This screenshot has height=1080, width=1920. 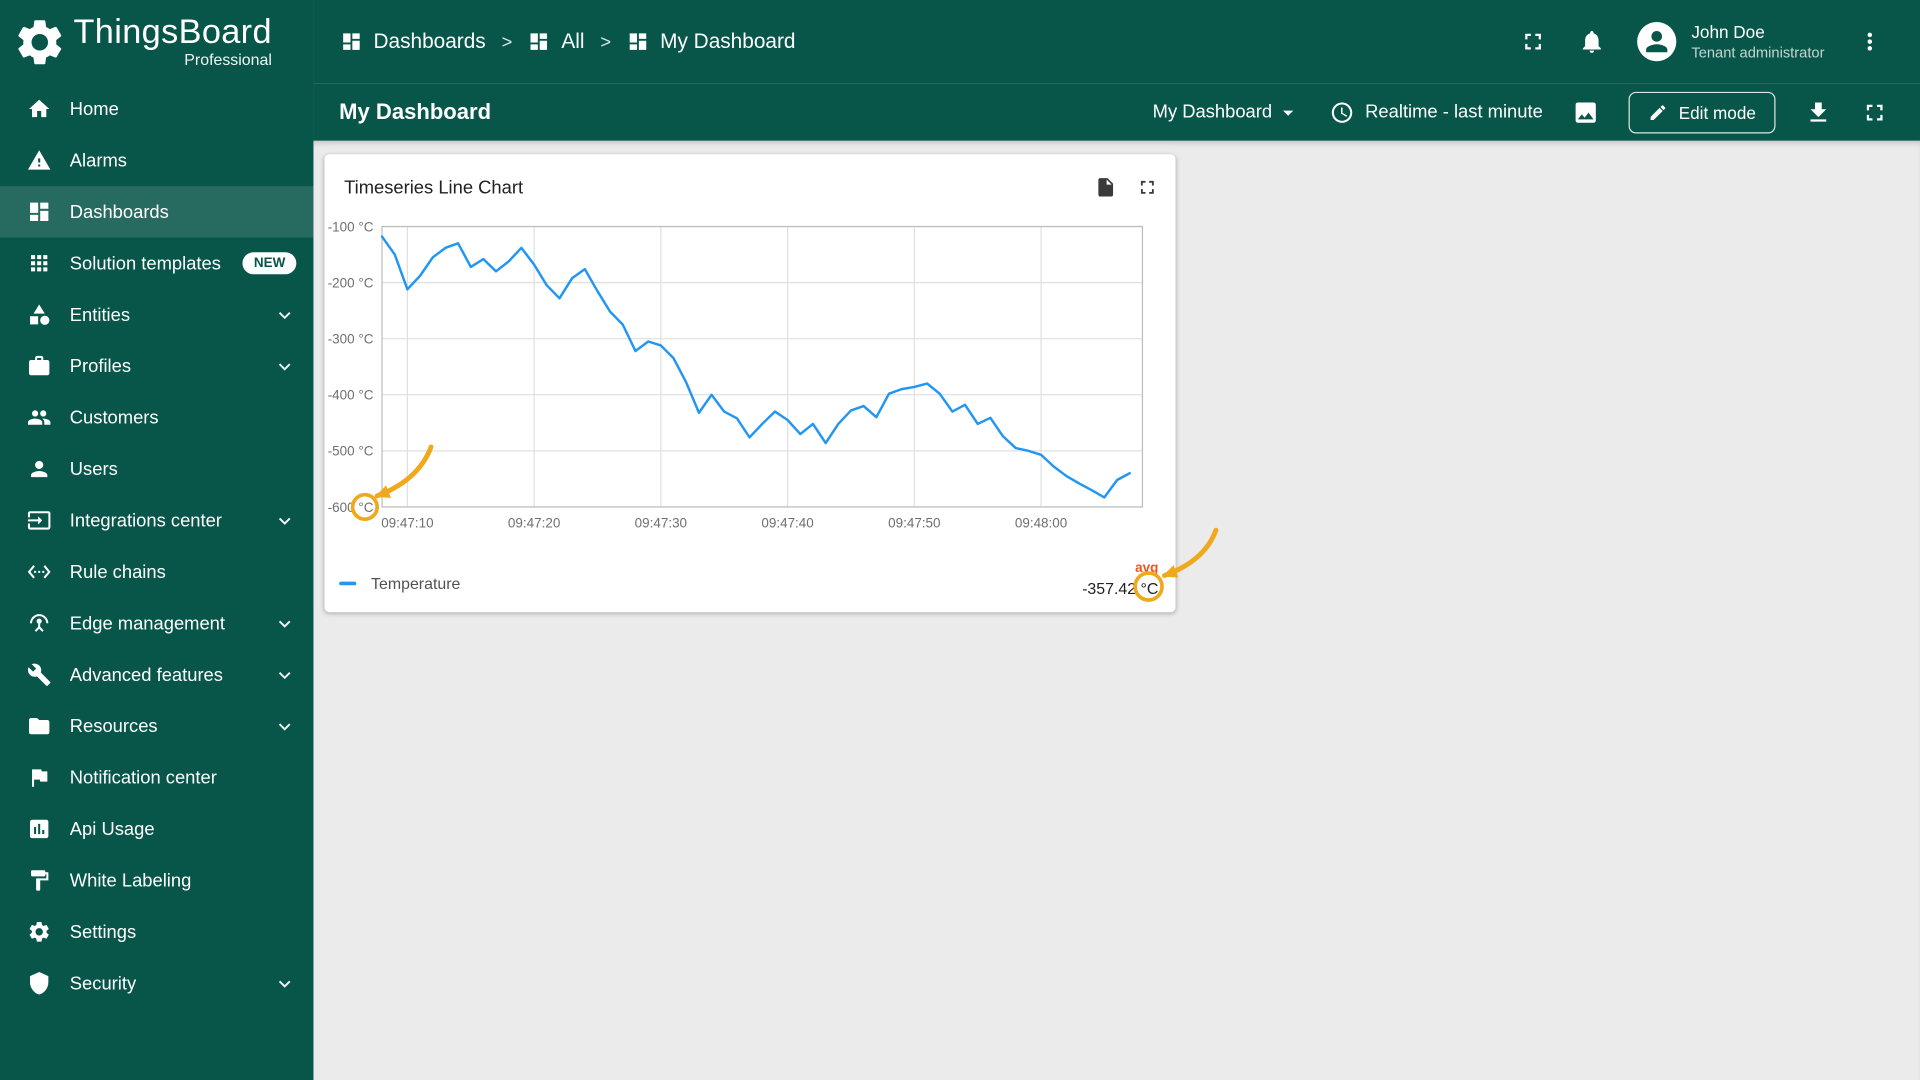 I want to click on entities-icon, so click(x=40, y=314).